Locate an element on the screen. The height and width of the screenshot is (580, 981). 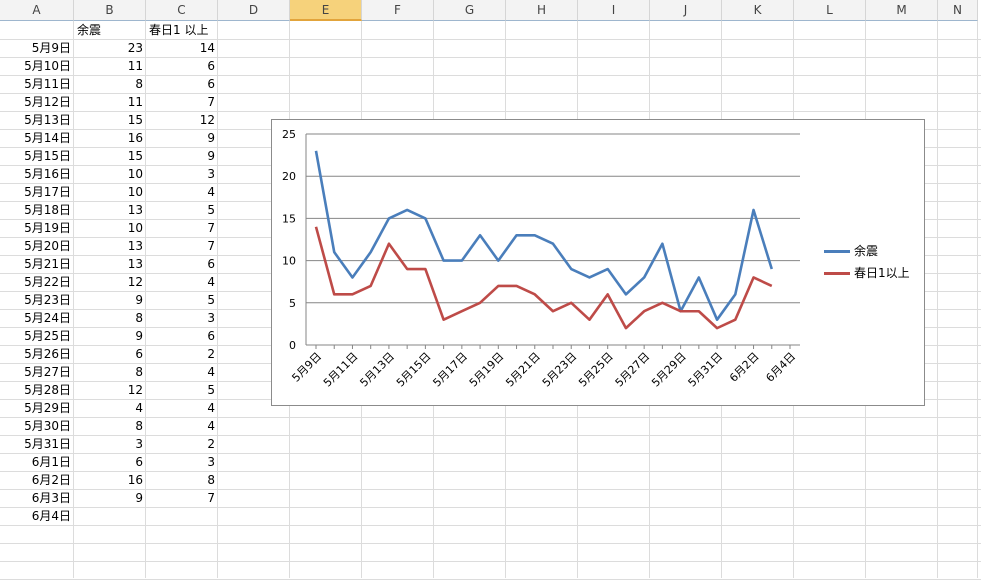
cell-date: 5月31日 is located at coordinates (35, 444).